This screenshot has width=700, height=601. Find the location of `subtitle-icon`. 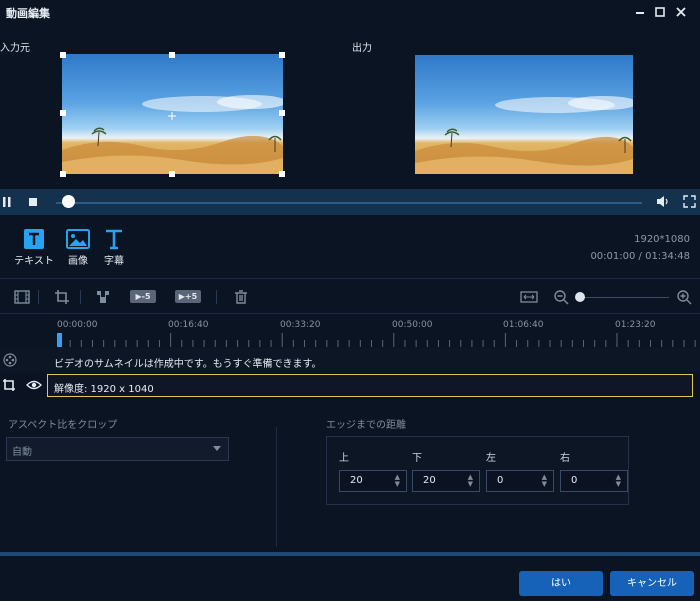

subtitle-icon is located at coordinates (114, 239).